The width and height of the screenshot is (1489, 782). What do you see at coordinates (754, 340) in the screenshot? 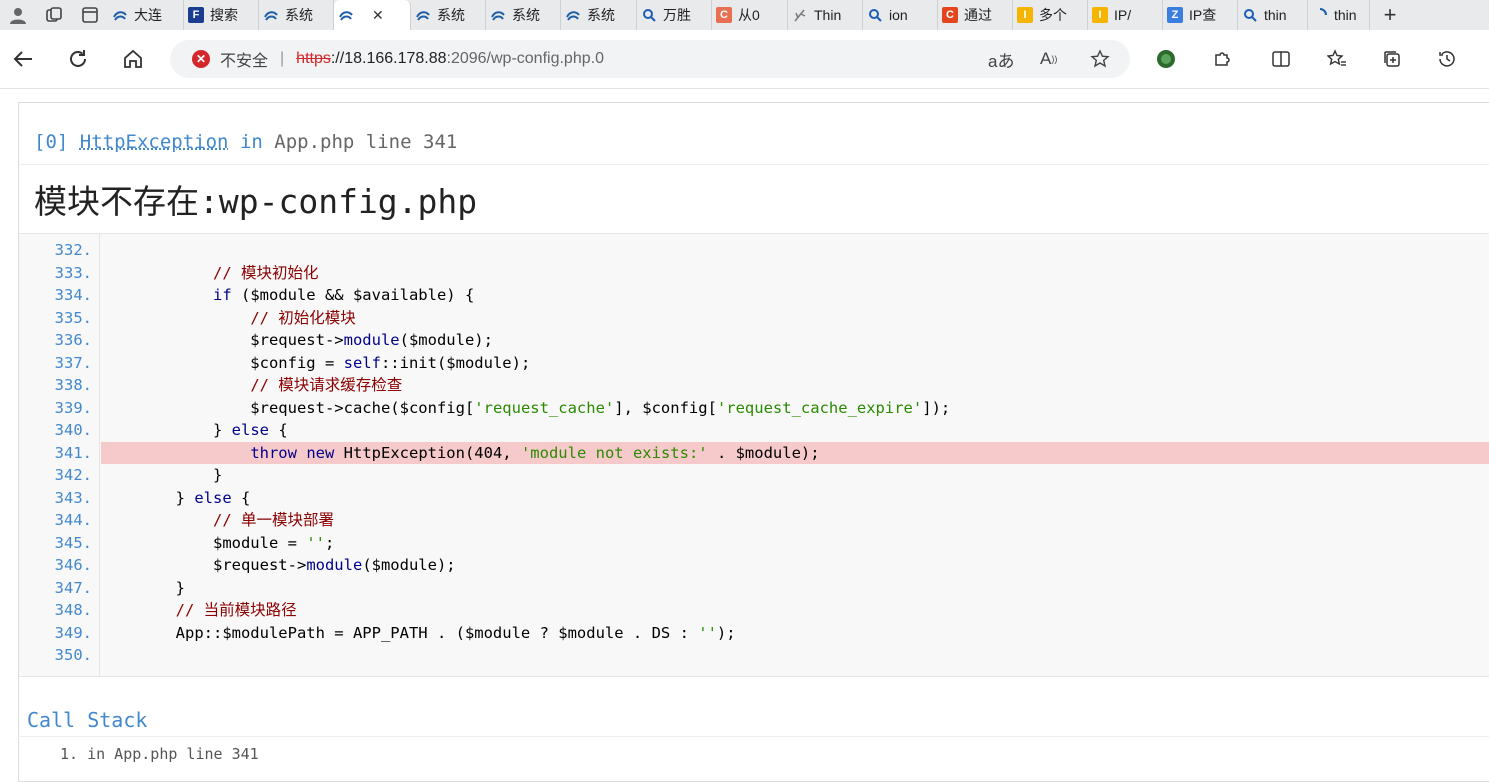
I see `code-line: 336. $request->module($module);` at bounding box center [754, 340].